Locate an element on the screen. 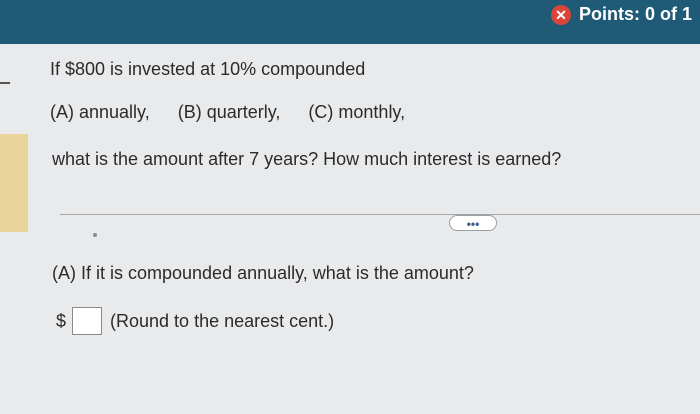 Image resolution: width=700 pixels, height=414 pixels. answer-row: $ (Round to the nearest cent.) is located at coordinates (195, 321).